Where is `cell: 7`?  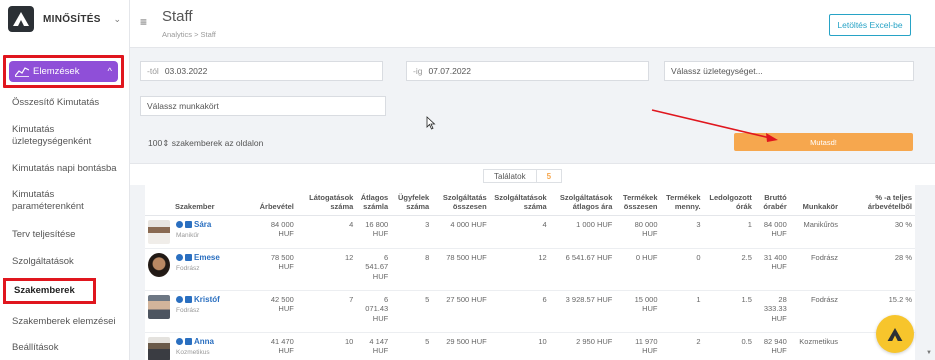
cell: 7 is located at coordinates (326, 311).